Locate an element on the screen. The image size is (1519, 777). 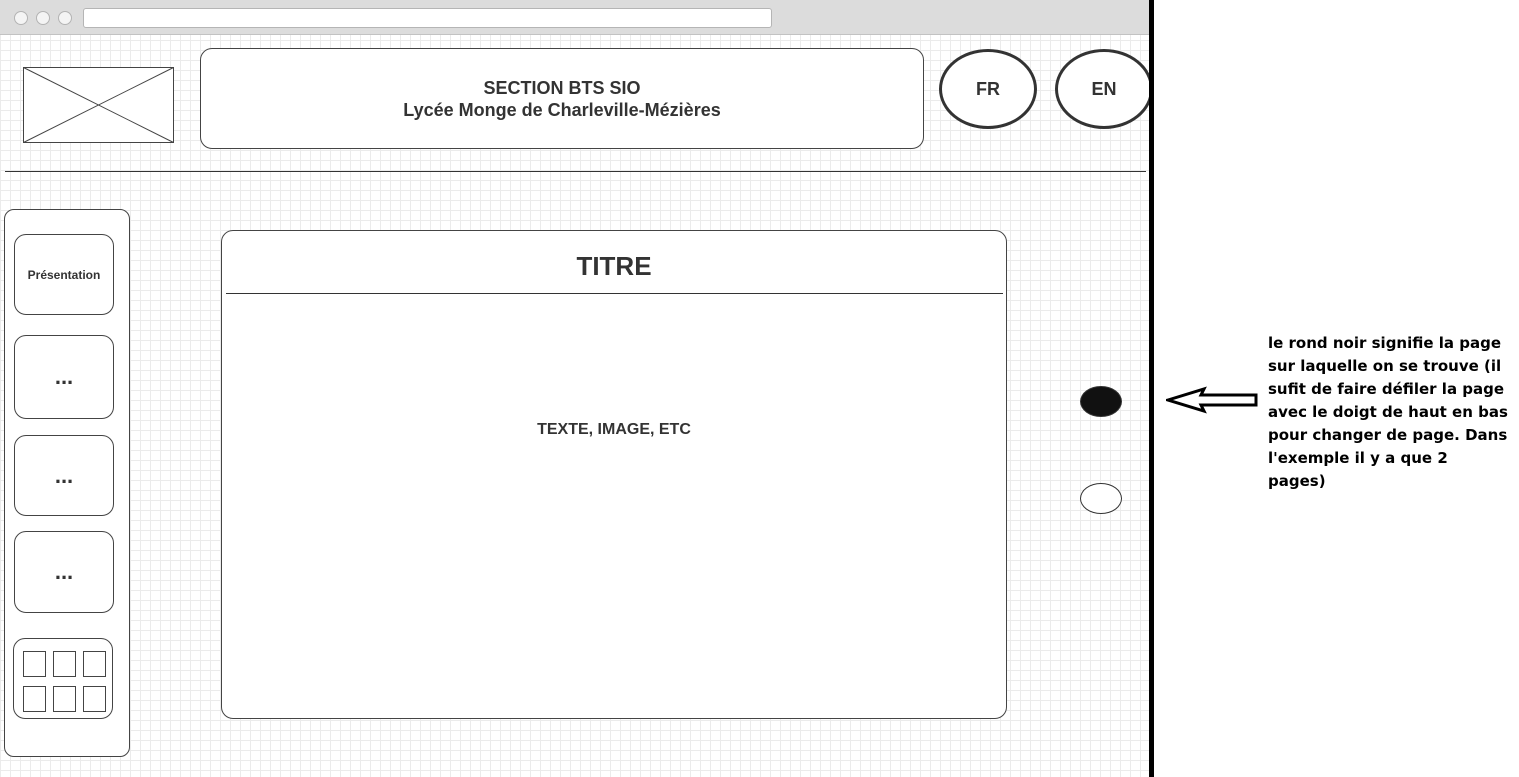
sidebar-item-presentation: Présentation is located at coordinates (64, 274).